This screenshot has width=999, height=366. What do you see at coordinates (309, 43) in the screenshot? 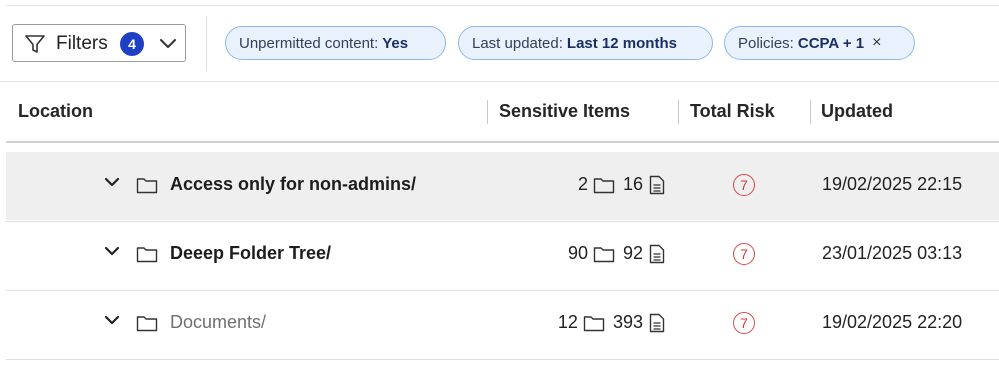
I see `filter-chip-key: Unpermitted content:` at bounding box center [309, 43].